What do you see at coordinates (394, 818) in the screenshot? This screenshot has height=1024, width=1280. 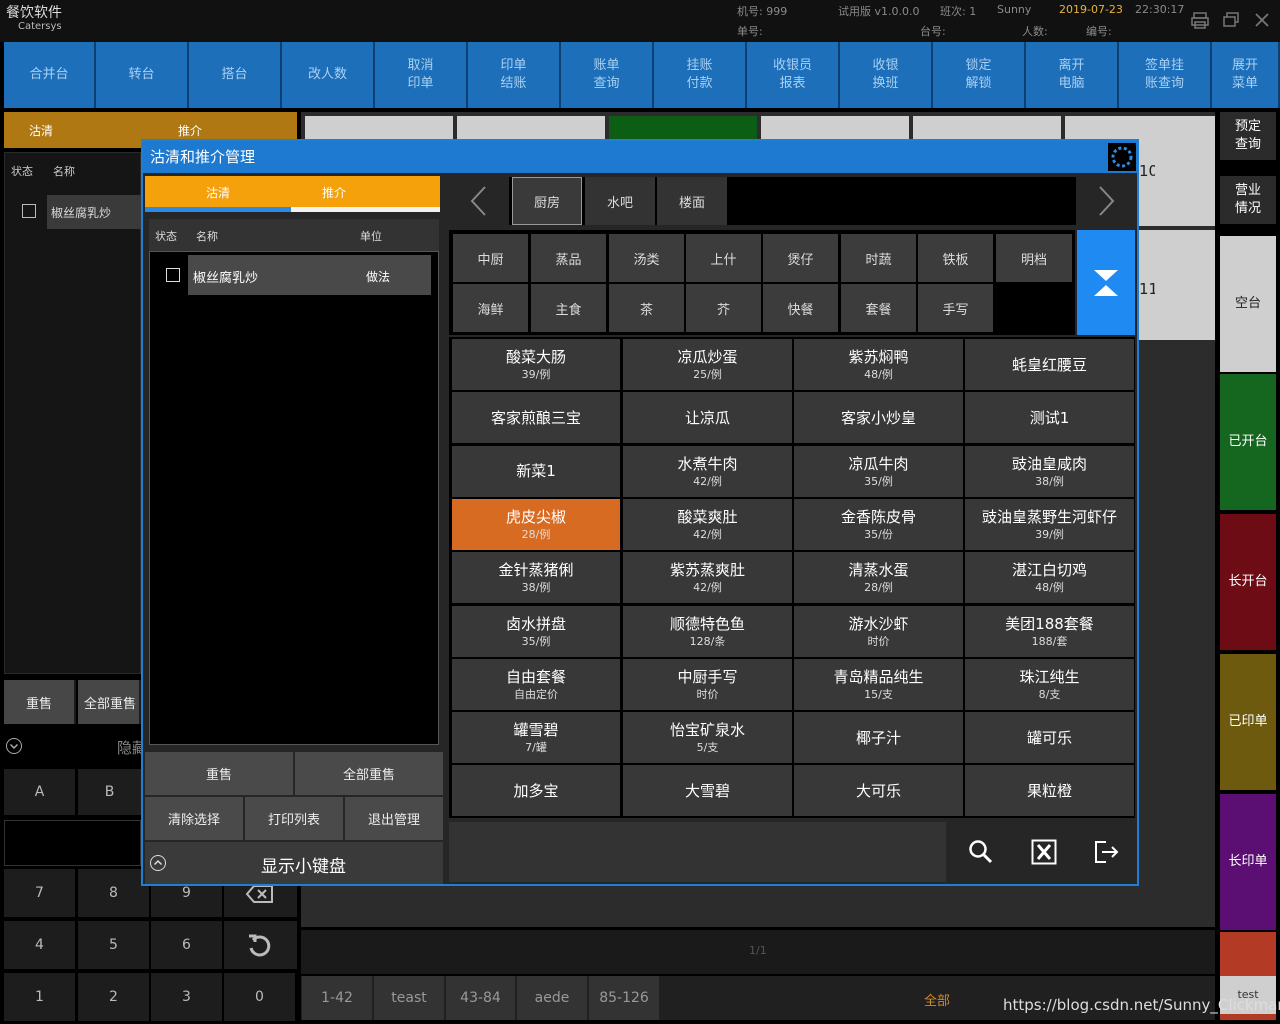 I see `exit-manage-button: 退出管理` at bounding box center [394, 818].